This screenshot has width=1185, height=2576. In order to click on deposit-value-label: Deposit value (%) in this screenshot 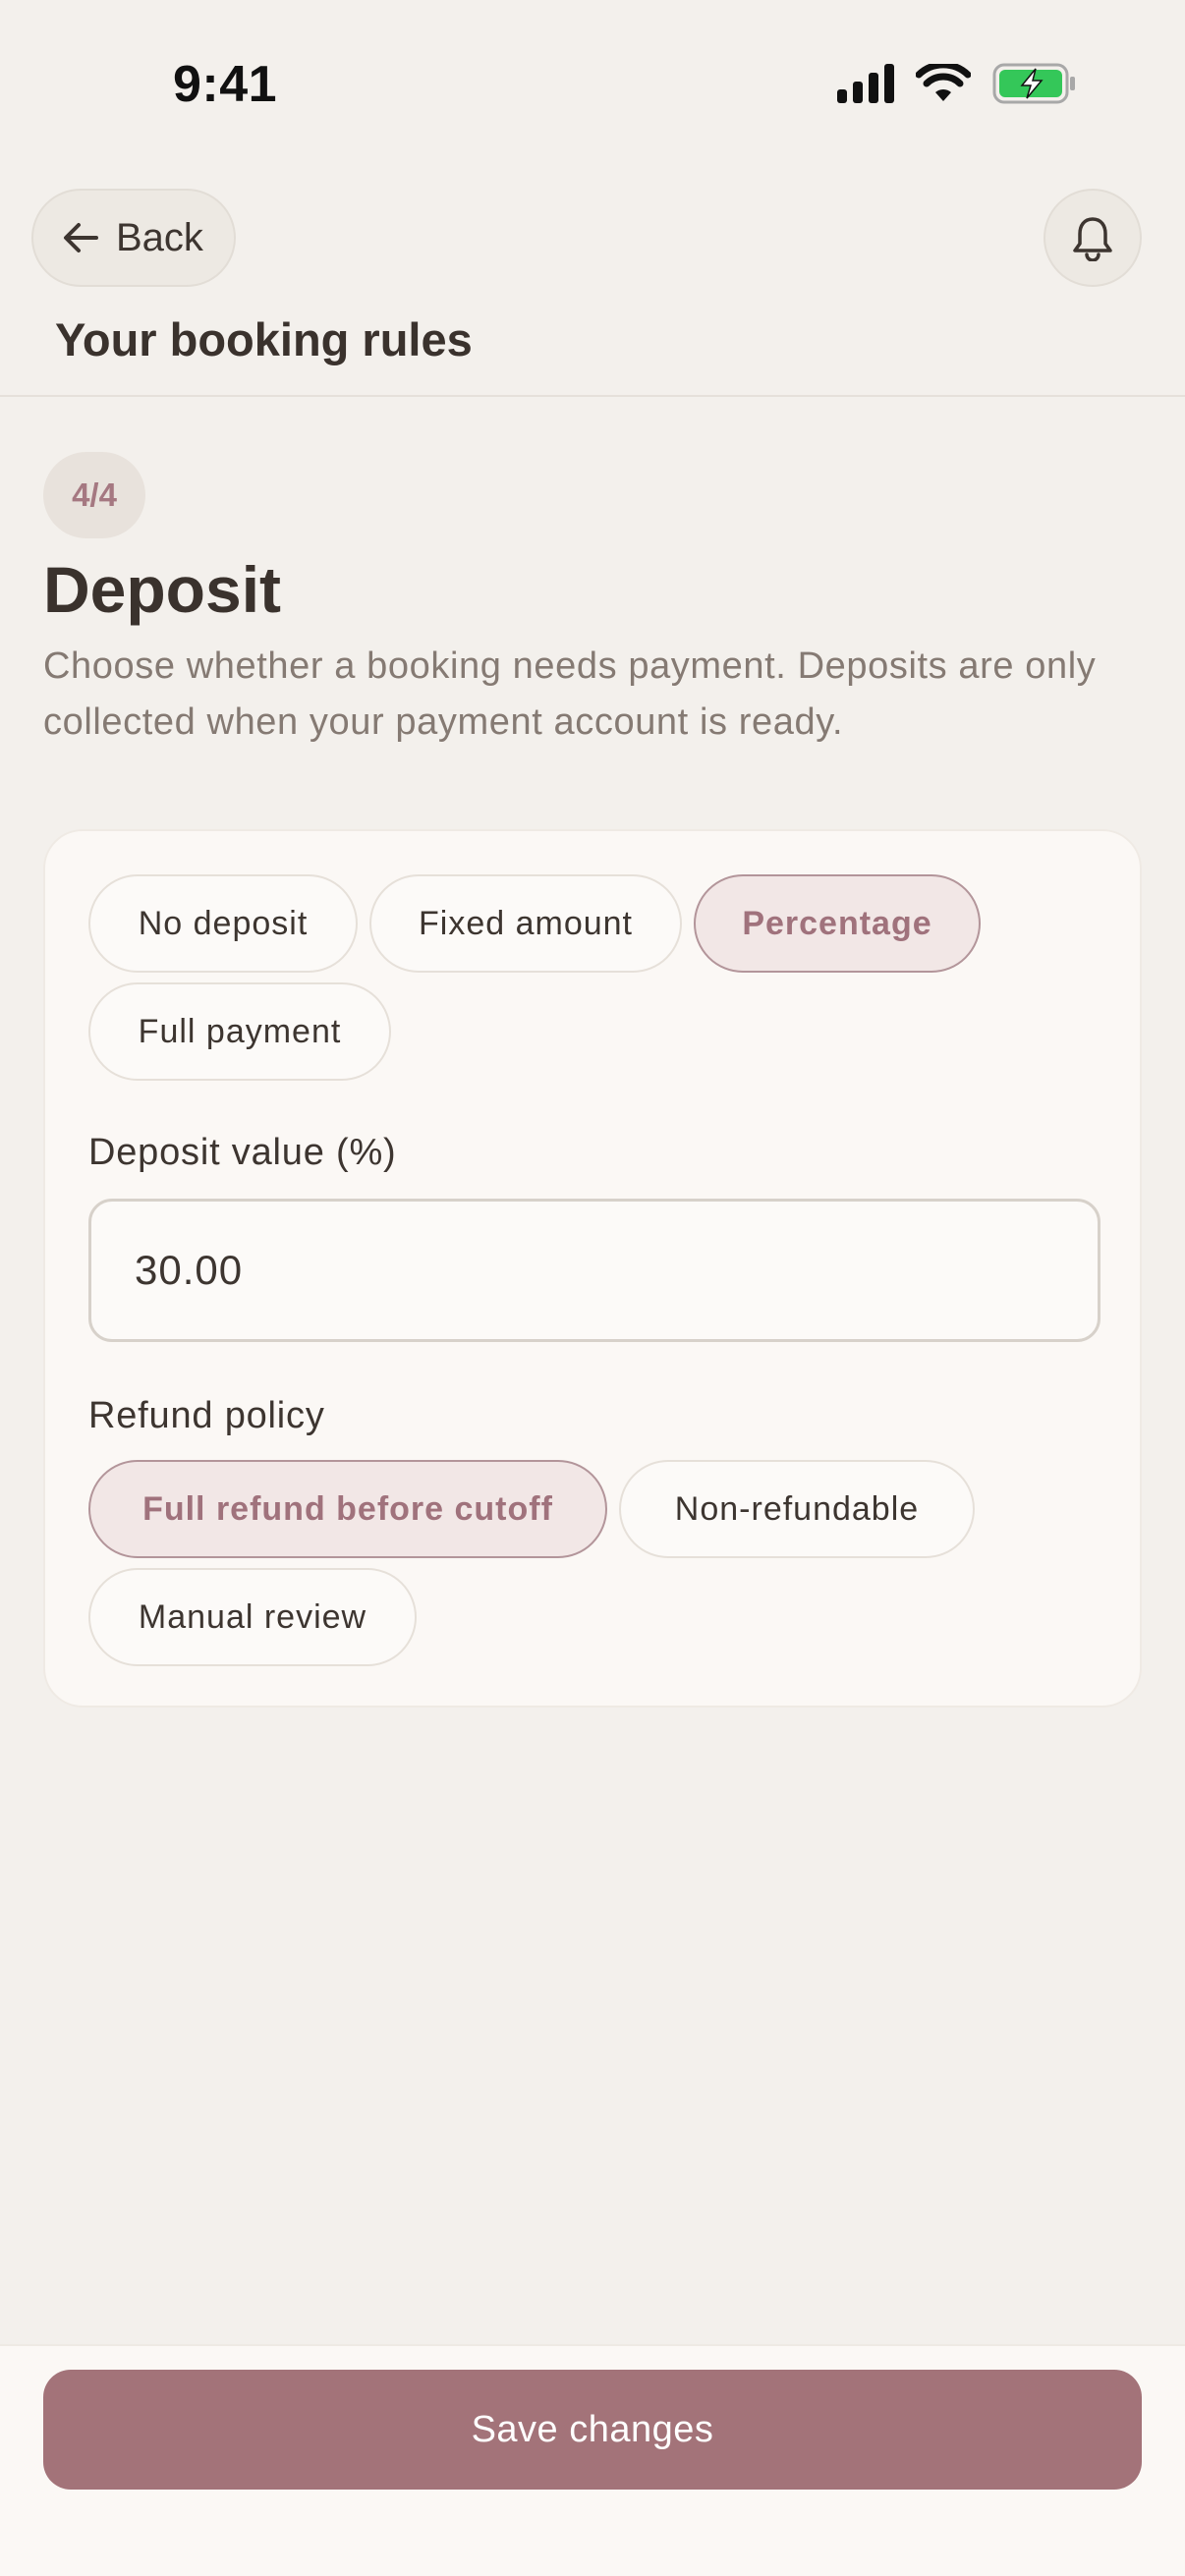, I will do `click(243, 1152)`.